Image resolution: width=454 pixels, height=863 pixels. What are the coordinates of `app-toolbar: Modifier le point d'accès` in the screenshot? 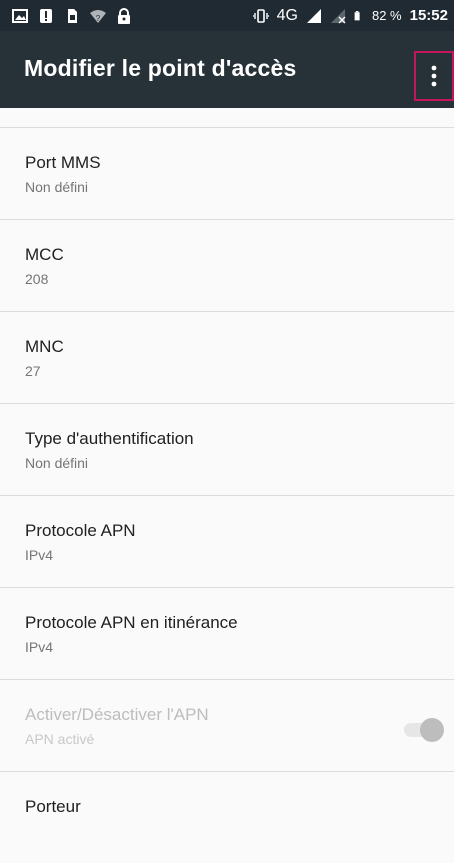 It's located at (227, 69).